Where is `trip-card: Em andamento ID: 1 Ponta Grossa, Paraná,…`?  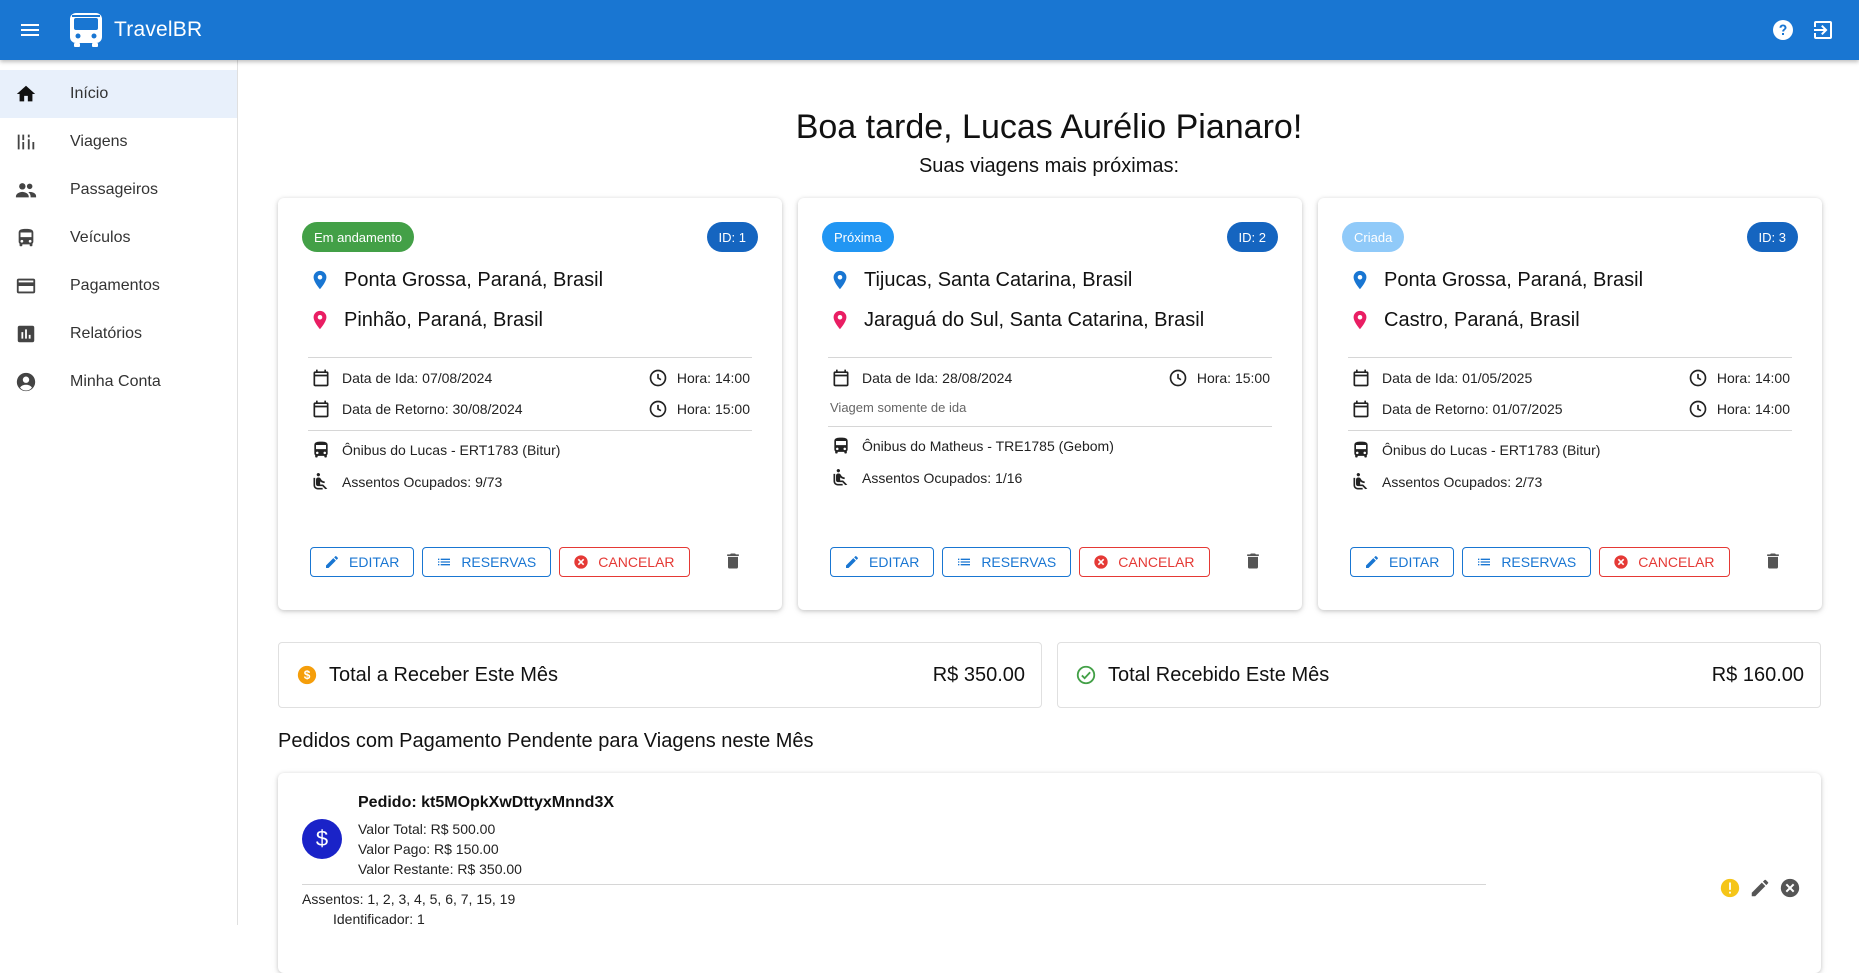 trip-card: Em andamento ID: 1 Ponta Grossa, Paraná,… is located at coordinates (530, 404).